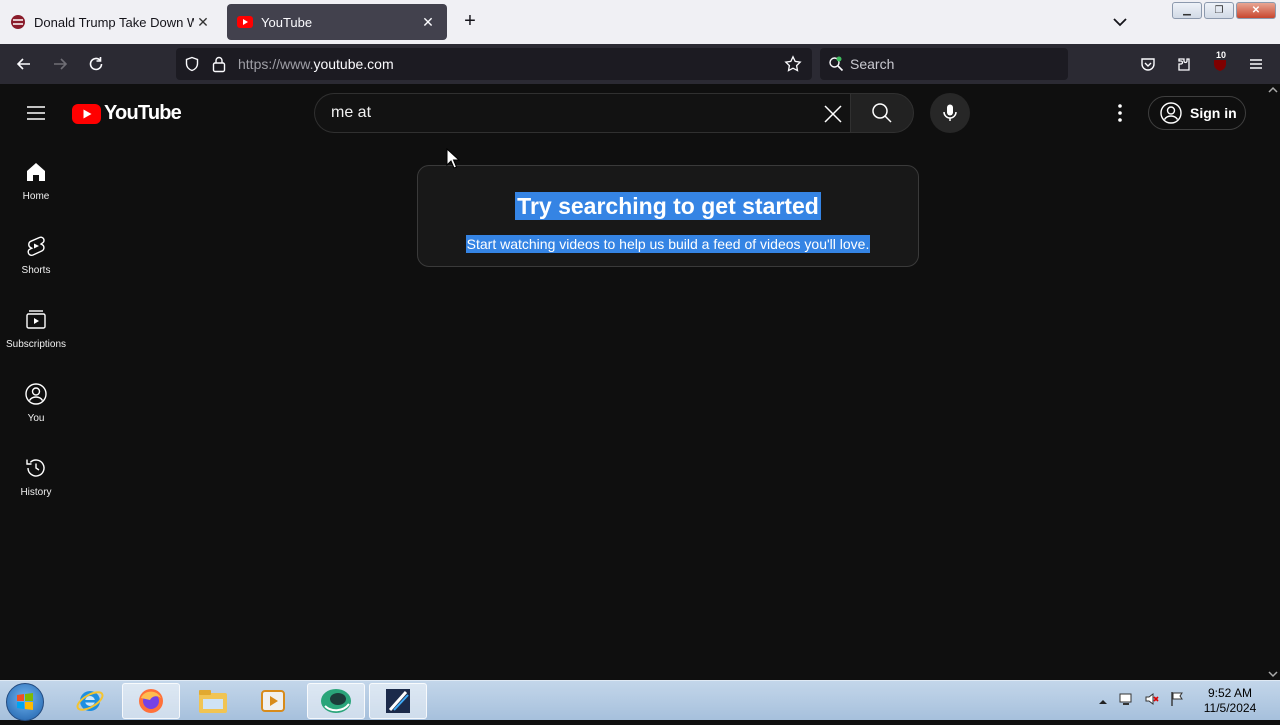 Image resolution: width=1280 pixels, height=725 pixels. What do you see at coordinates (36, 394) in the screenshot?
I see `you-icon` at bounding box center [36, 394].